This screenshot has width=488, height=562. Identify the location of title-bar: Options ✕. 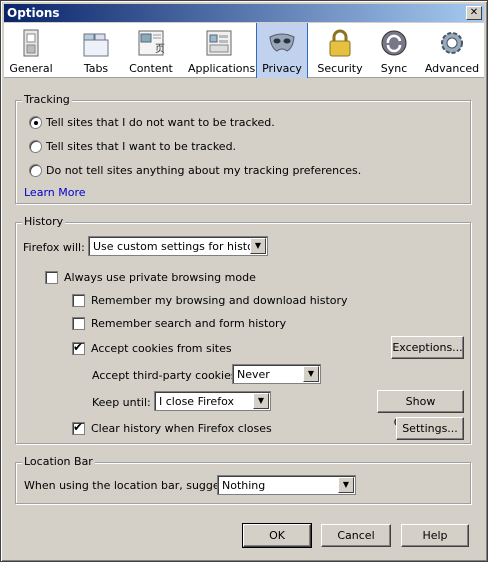
(244, 13).